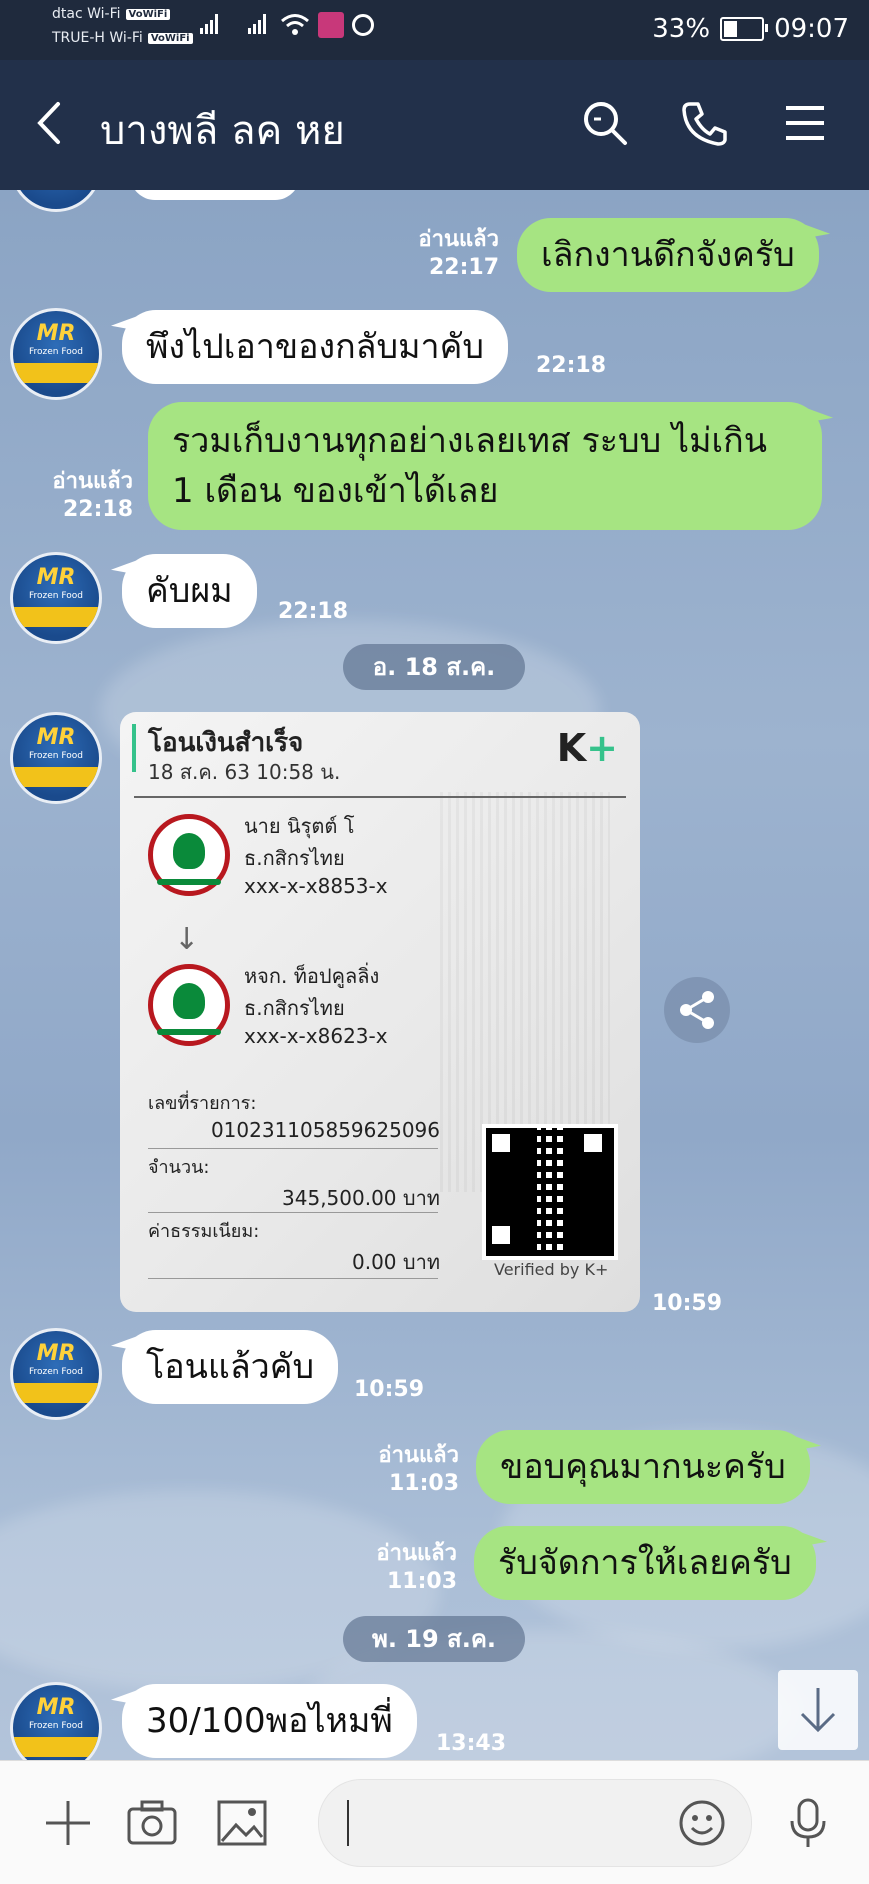  Describe the element at coordinates (294, 858) in the screenshot. I see `sender-bank: ธ.กสิกรไทย` at that location.